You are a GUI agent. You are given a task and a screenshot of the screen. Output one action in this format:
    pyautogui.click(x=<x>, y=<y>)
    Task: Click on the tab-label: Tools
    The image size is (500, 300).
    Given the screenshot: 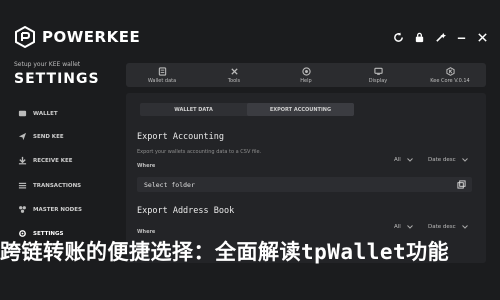 What is the action you would take?
    pyautogui.click(x=234, y=80)
    